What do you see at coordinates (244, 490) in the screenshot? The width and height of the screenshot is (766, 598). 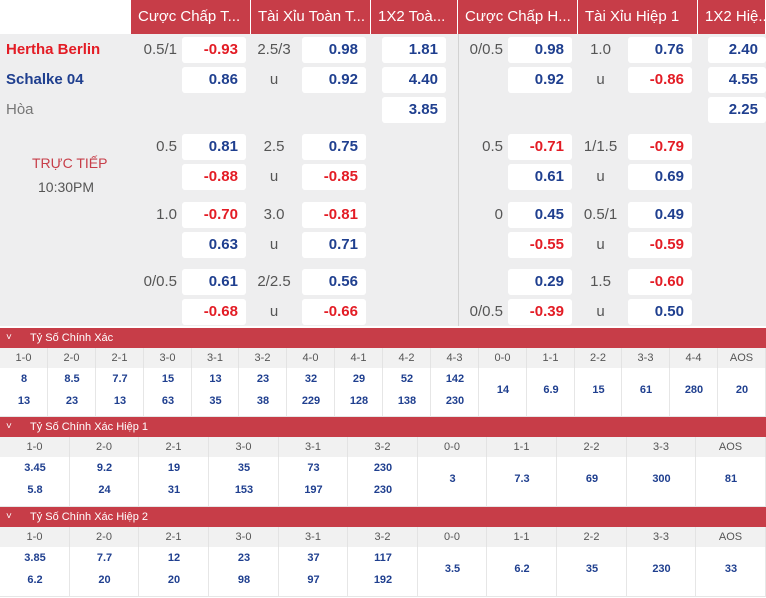 I see `score-odds-value: 153` at bounding box center [244, 490].